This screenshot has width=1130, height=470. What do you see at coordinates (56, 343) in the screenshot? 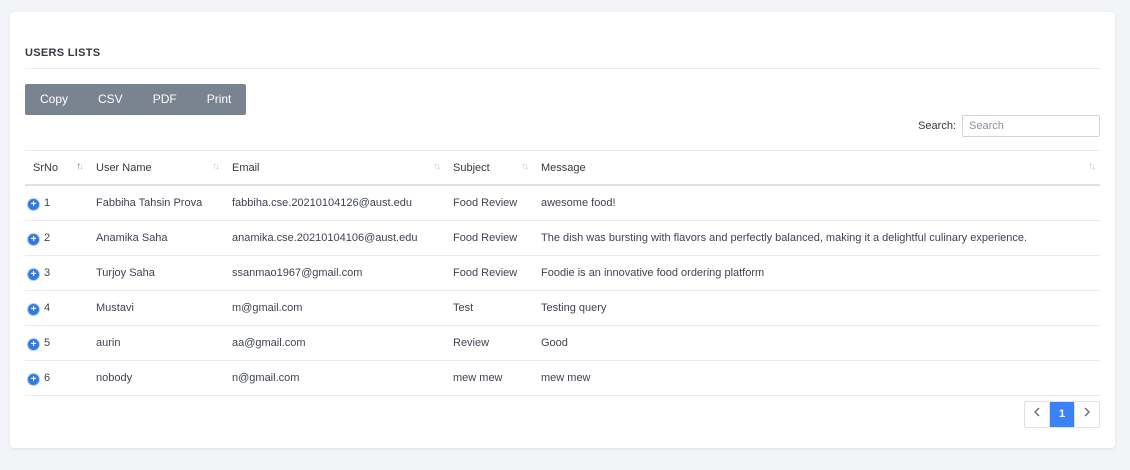
I see `srno-cell: +5` at bounding box center [56, 343].